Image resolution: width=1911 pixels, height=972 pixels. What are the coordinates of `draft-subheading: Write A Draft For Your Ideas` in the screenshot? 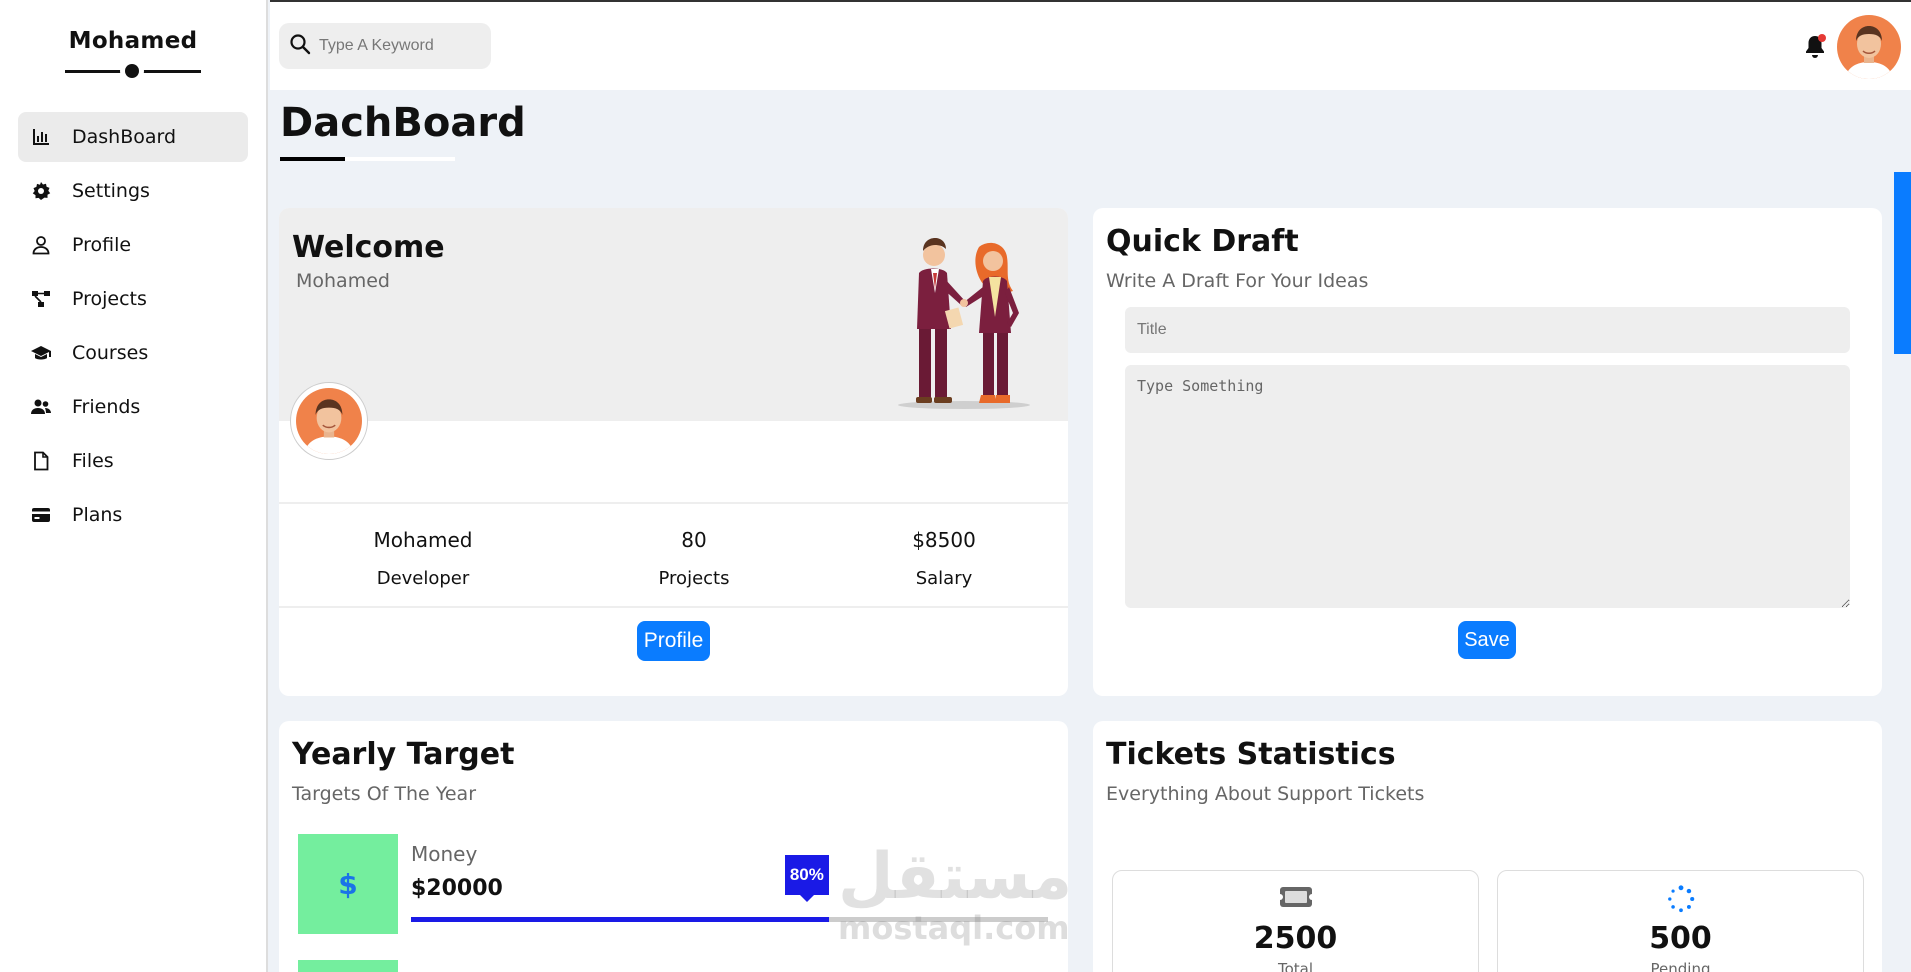 It's located at (1237, 281).